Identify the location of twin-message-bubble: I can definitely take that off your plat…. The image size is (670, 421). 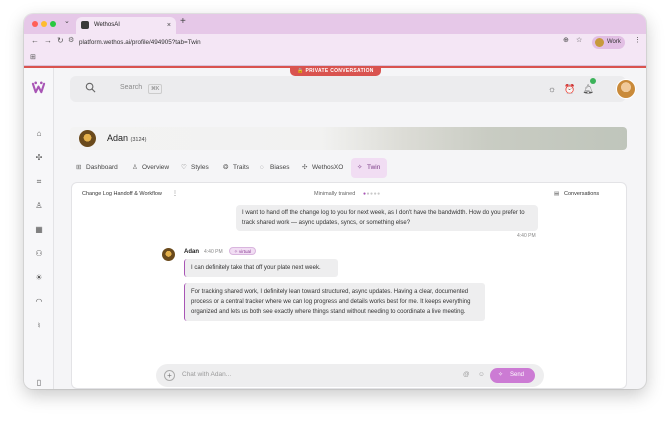
(261, 268).